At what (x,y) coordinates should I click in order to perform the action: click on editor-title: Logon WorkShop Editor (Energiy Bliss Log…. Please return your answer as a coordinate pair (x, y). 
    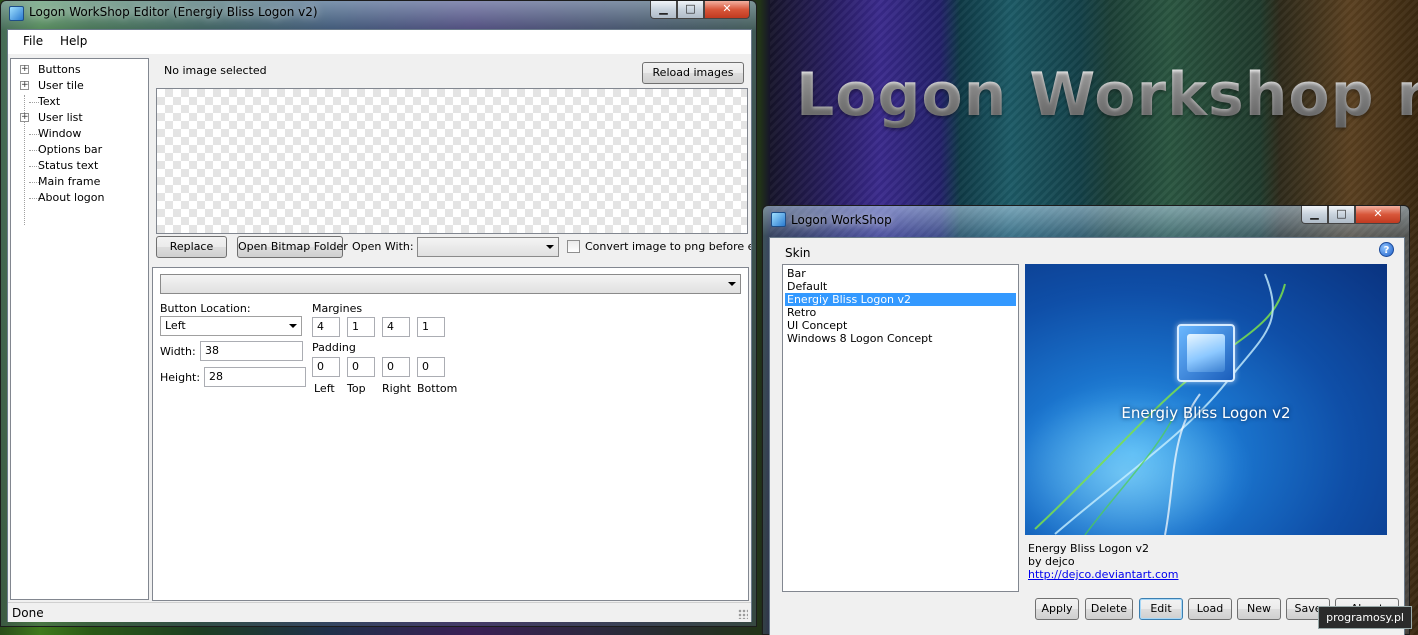
    Looking at the image, I should click on (173, 12).